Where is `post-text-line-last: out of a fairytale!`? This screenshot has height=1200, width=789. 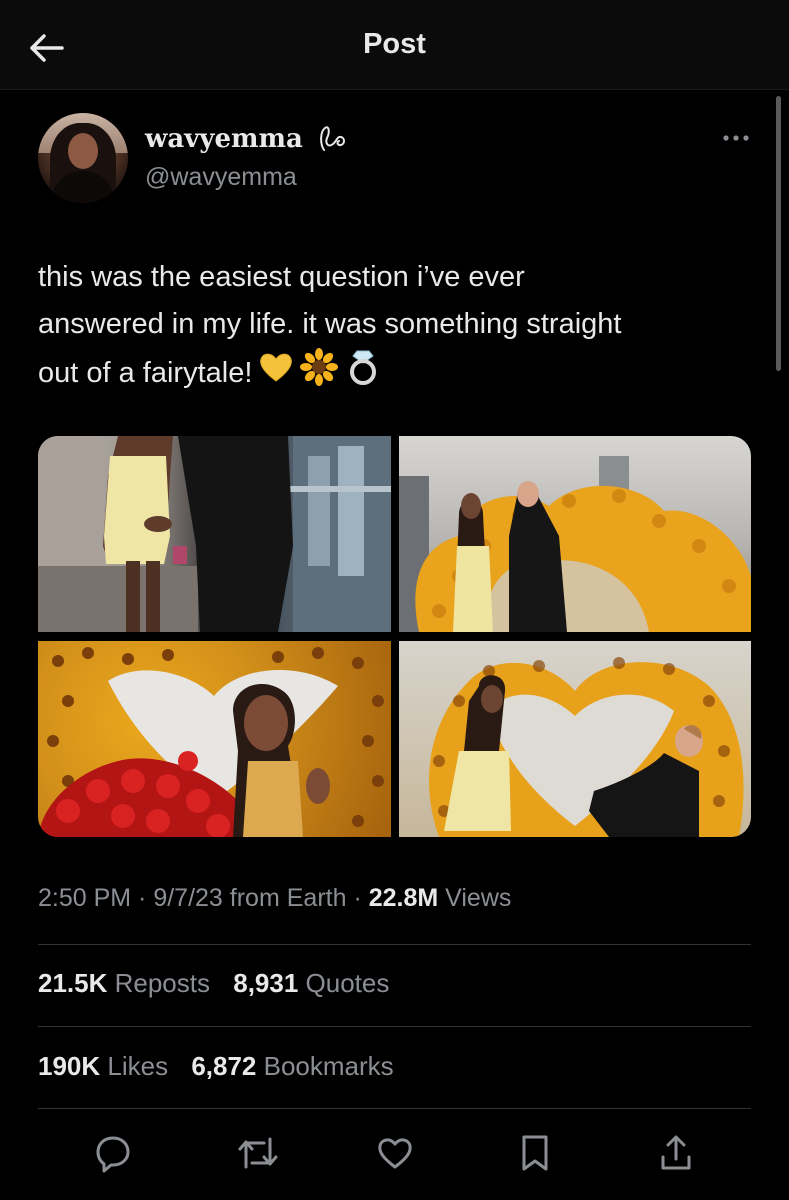 post-text-line-last: out of a fairytale! is located at coordinates (398, 374).